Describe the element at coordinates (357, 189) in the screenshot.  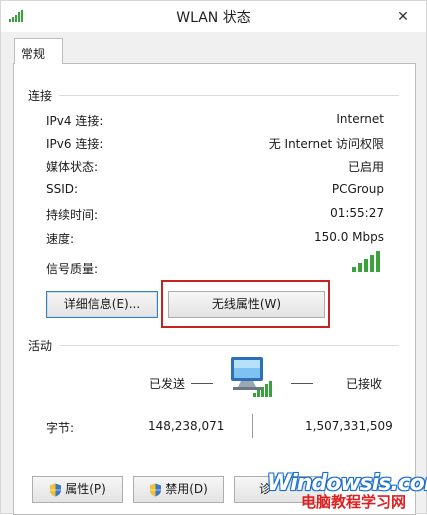
I see `ssid-value: PCGroup` at that location.